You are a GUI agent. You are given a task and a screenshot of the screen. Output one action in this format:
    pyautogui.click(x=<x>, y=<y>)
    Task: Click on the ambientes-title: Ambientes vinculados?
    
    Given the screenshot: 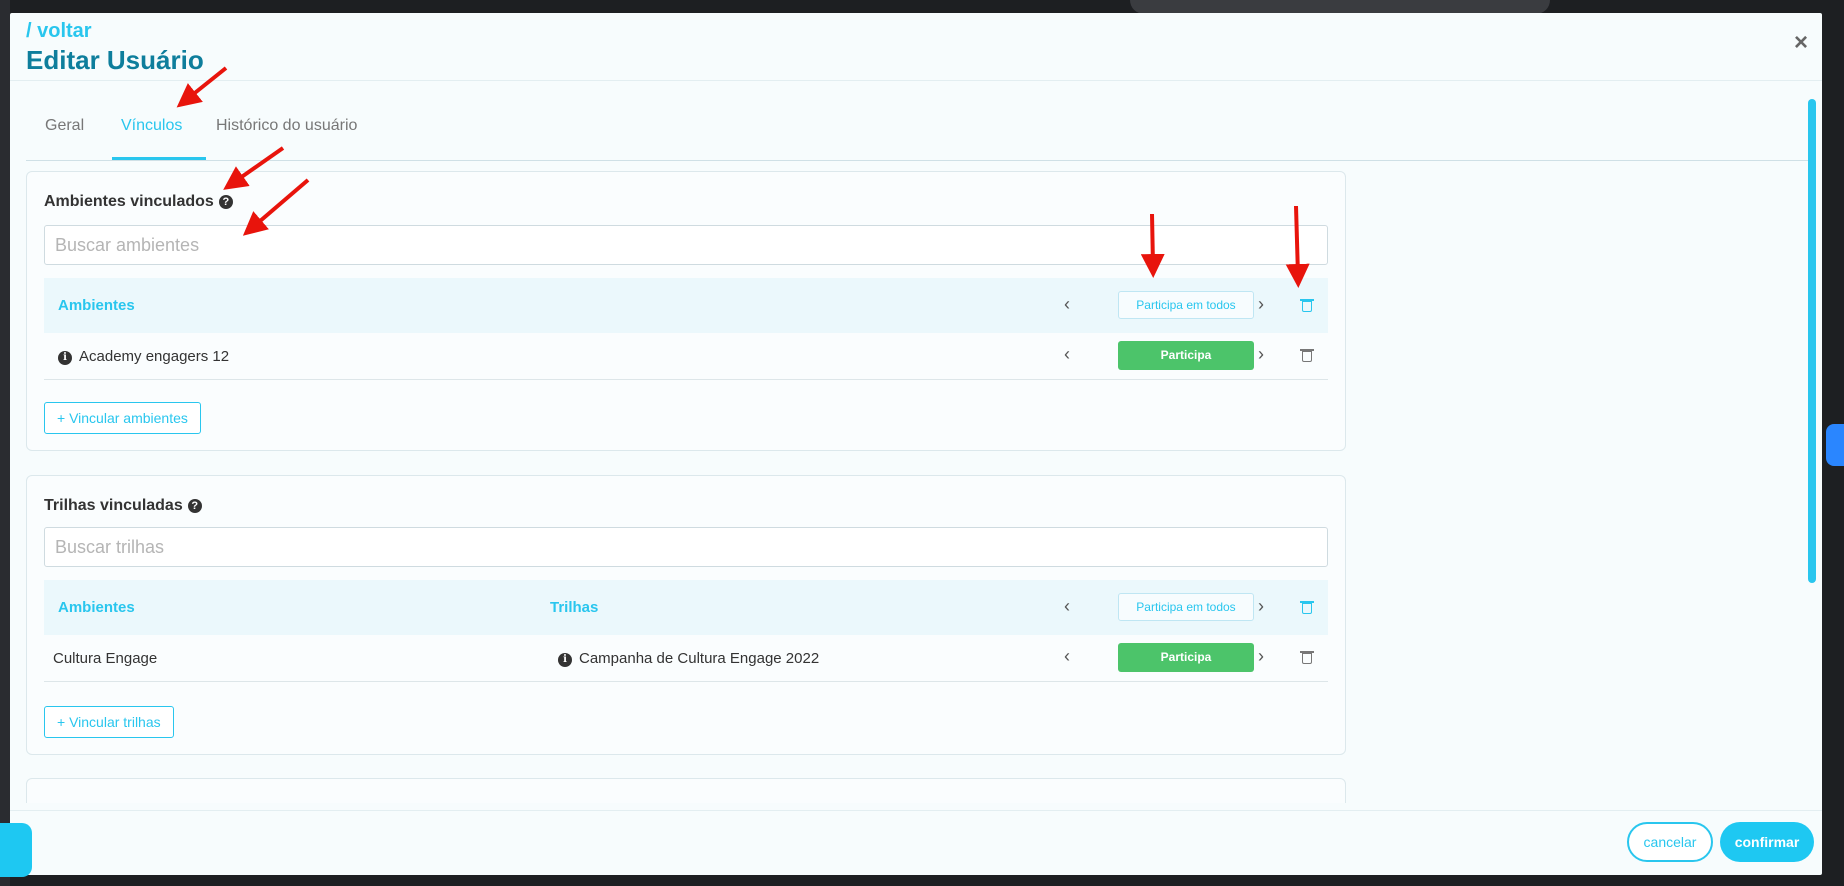 What is the action you would take?
    pyautogui.click(x=138, y=202)
    